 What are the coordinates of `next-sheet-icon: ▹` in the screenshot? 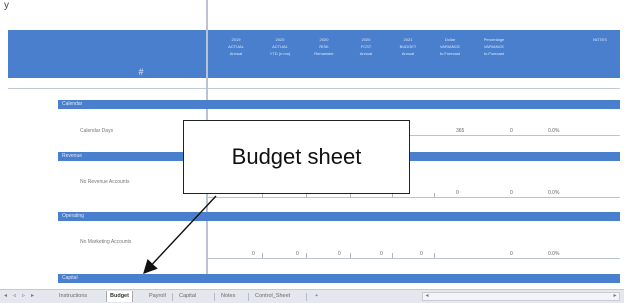 It's located at (23, 295).